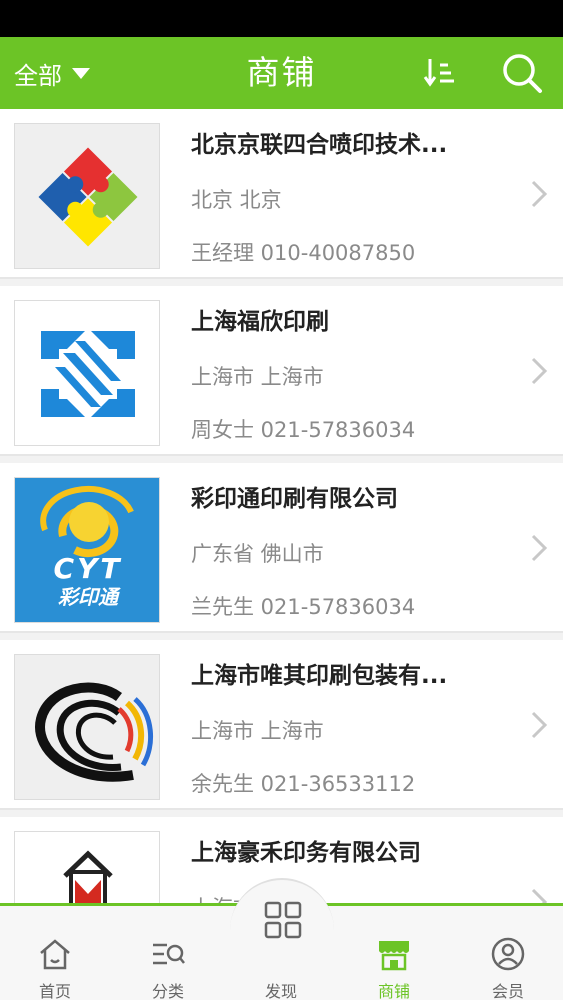 This screenshot has width=563, height=1000. I want to click on tab-home: 首页, so click(55, 953).